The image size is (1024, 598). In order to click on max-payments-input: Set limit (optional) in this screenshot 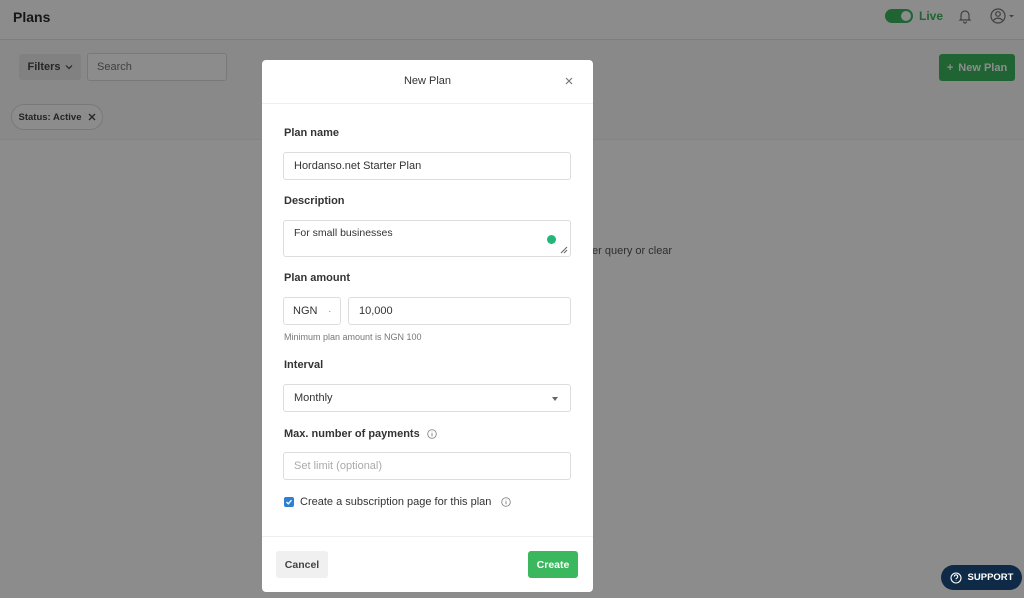, I will do `click(427, 466)`.